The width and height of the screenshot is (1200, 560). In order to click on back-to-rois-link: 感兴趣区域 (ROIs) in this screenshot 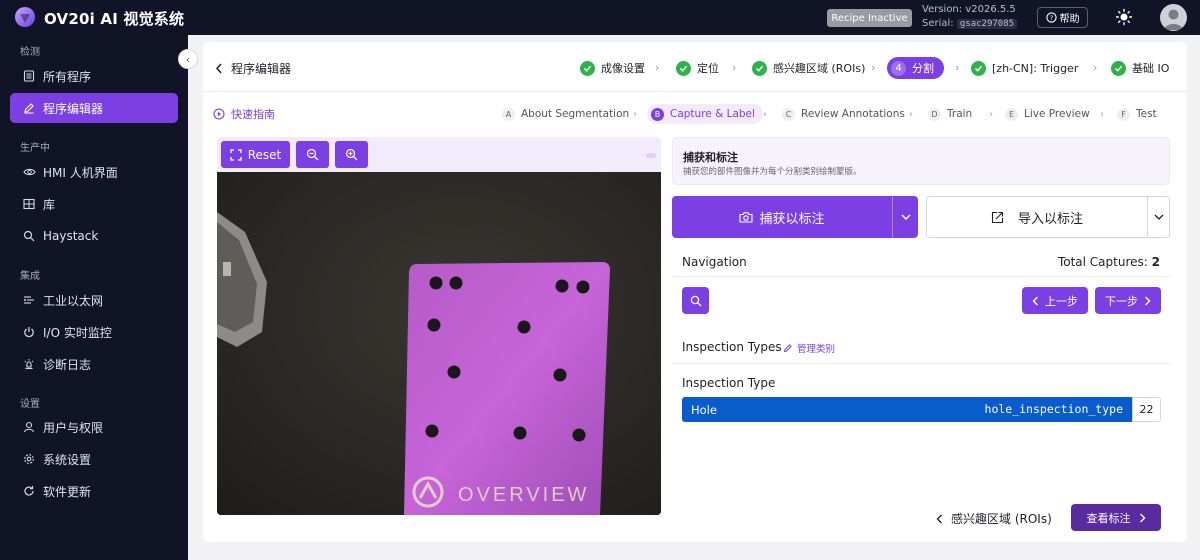, I will do `click(994, 518)`.